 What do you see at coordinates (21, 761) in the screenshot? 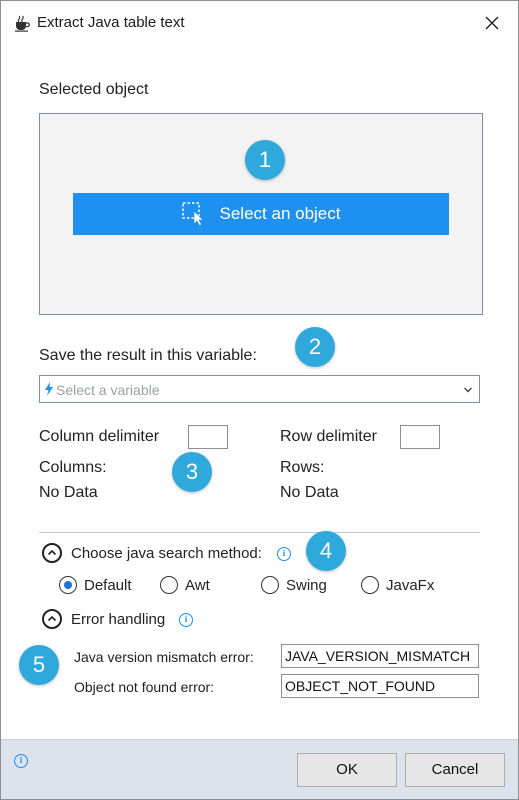
I see `footer-info-icon: i` at bounding box center [21, 761].